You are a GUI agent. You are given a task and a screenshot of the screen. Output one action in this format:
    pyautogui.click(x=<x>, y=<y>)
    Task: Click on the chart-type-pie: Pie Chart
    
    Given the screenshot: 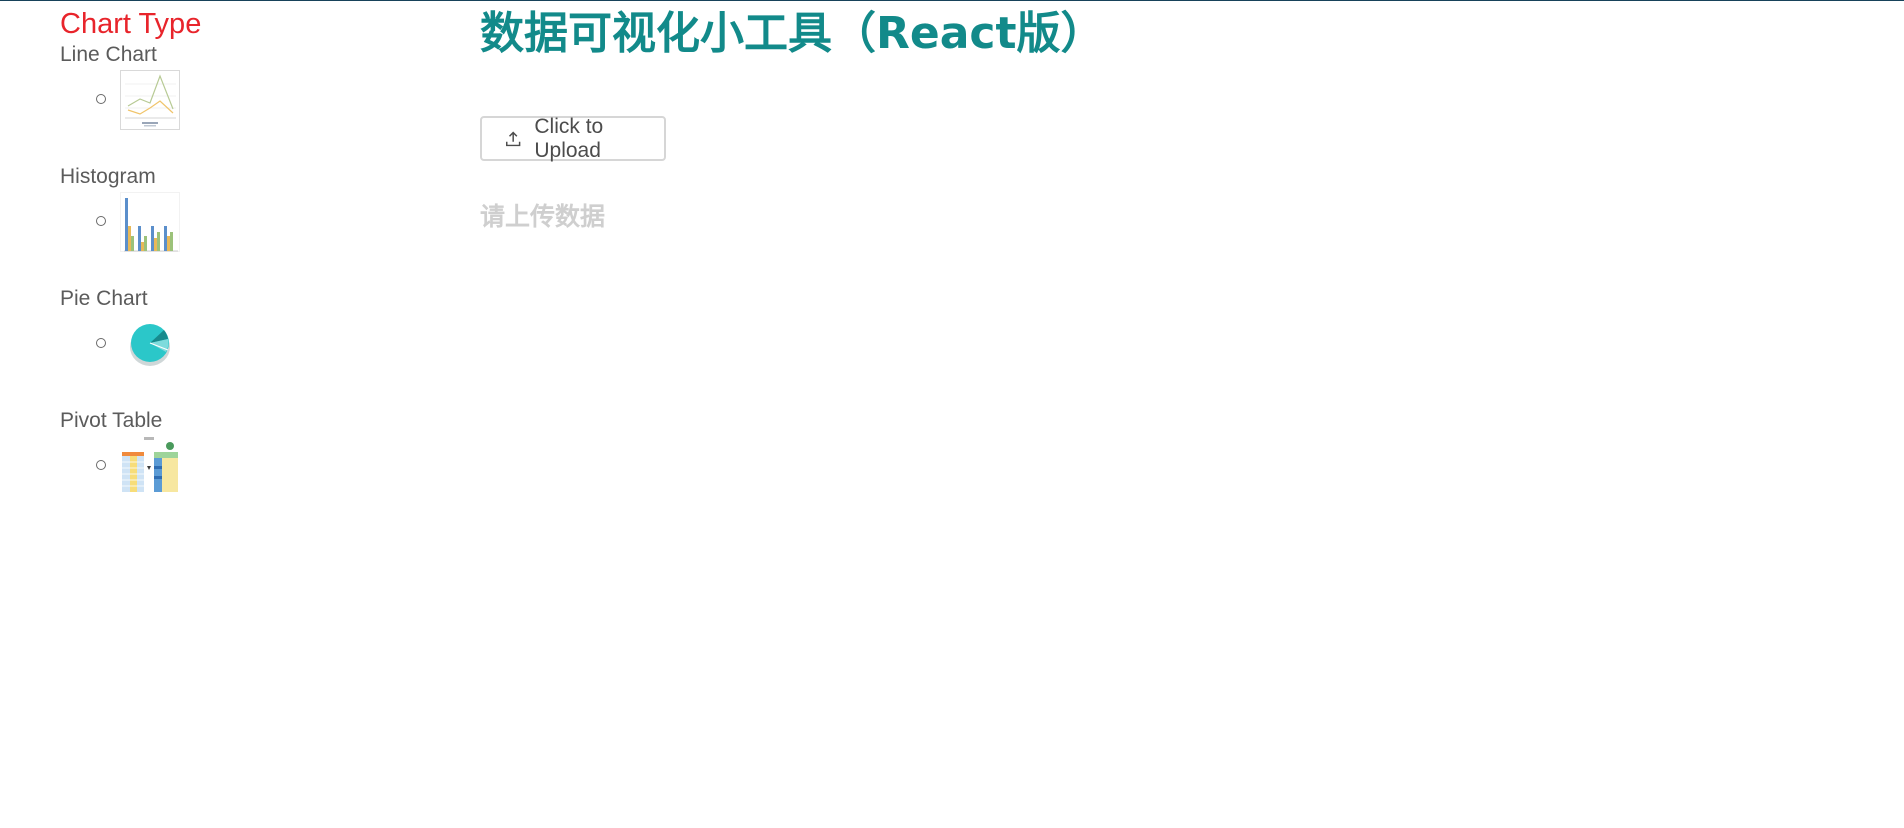 What is the action you would take?
    pyautogui.click(x=210, y=347)
    